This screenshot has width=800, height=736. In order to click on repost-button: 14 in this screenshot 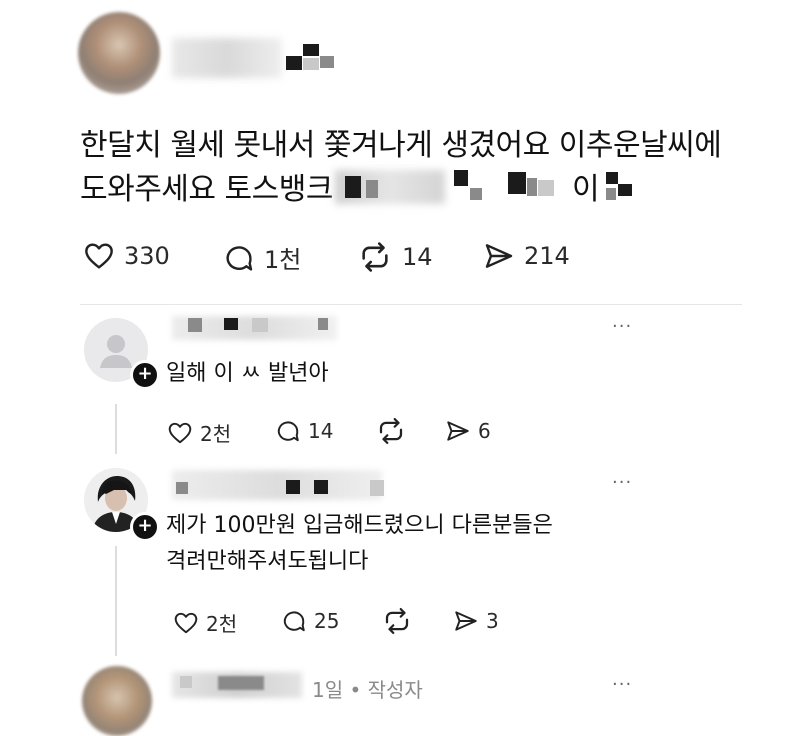, I will do `click(394, 257)`.